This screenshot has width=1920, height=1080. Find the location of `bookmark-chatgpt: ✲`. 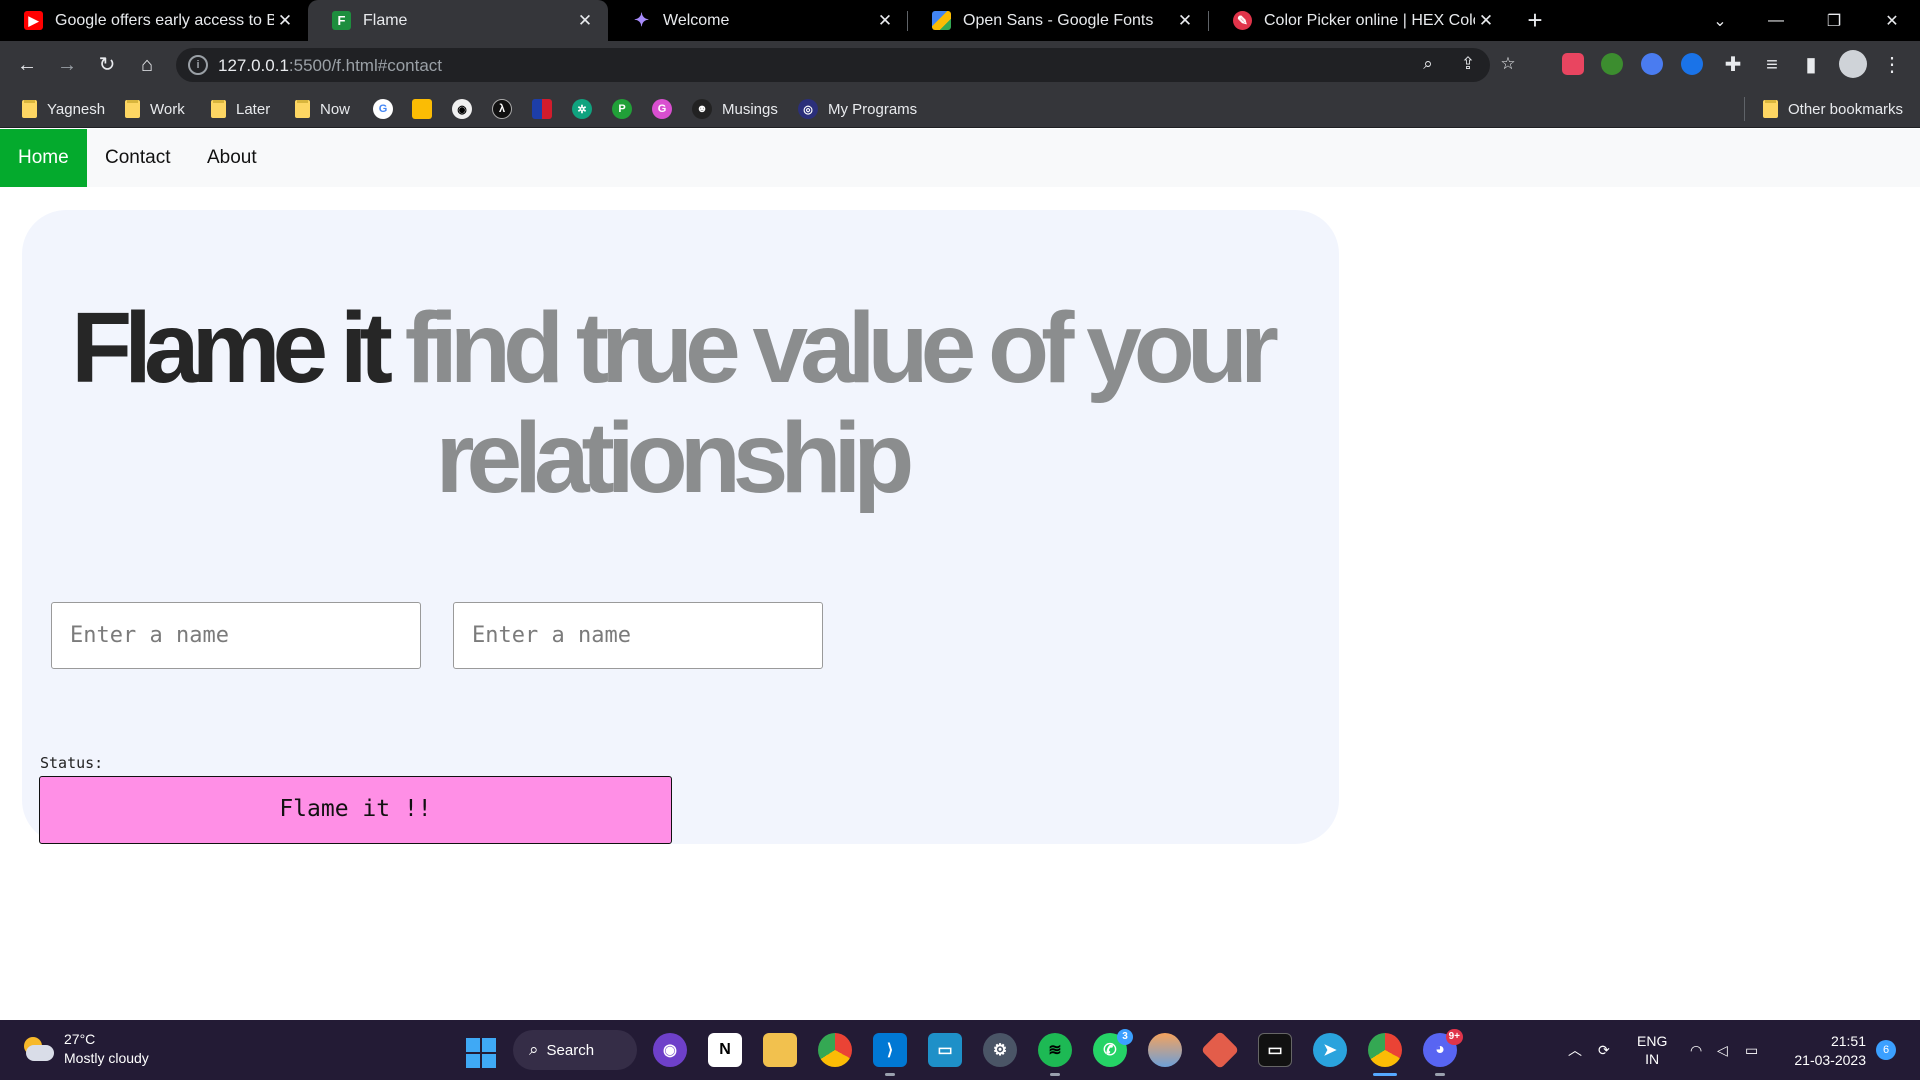

bookmark-chatgpt: ✲ is located at coordinates (582, 109).